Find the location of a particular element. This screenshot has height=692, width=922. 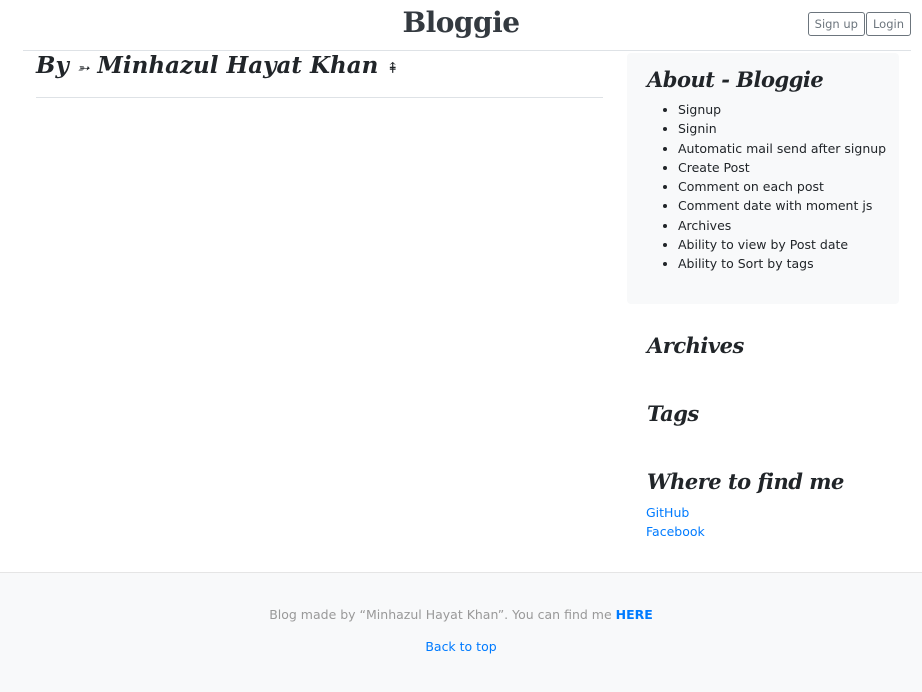

list-item: Create Post is located at coordinates (782, 167).